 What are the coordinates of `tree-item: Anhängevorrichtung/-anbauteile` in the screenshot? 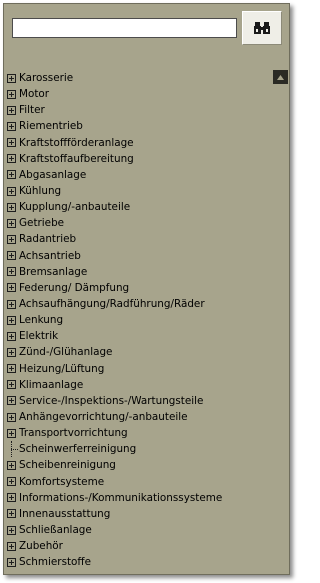 It's located at (138, 417).